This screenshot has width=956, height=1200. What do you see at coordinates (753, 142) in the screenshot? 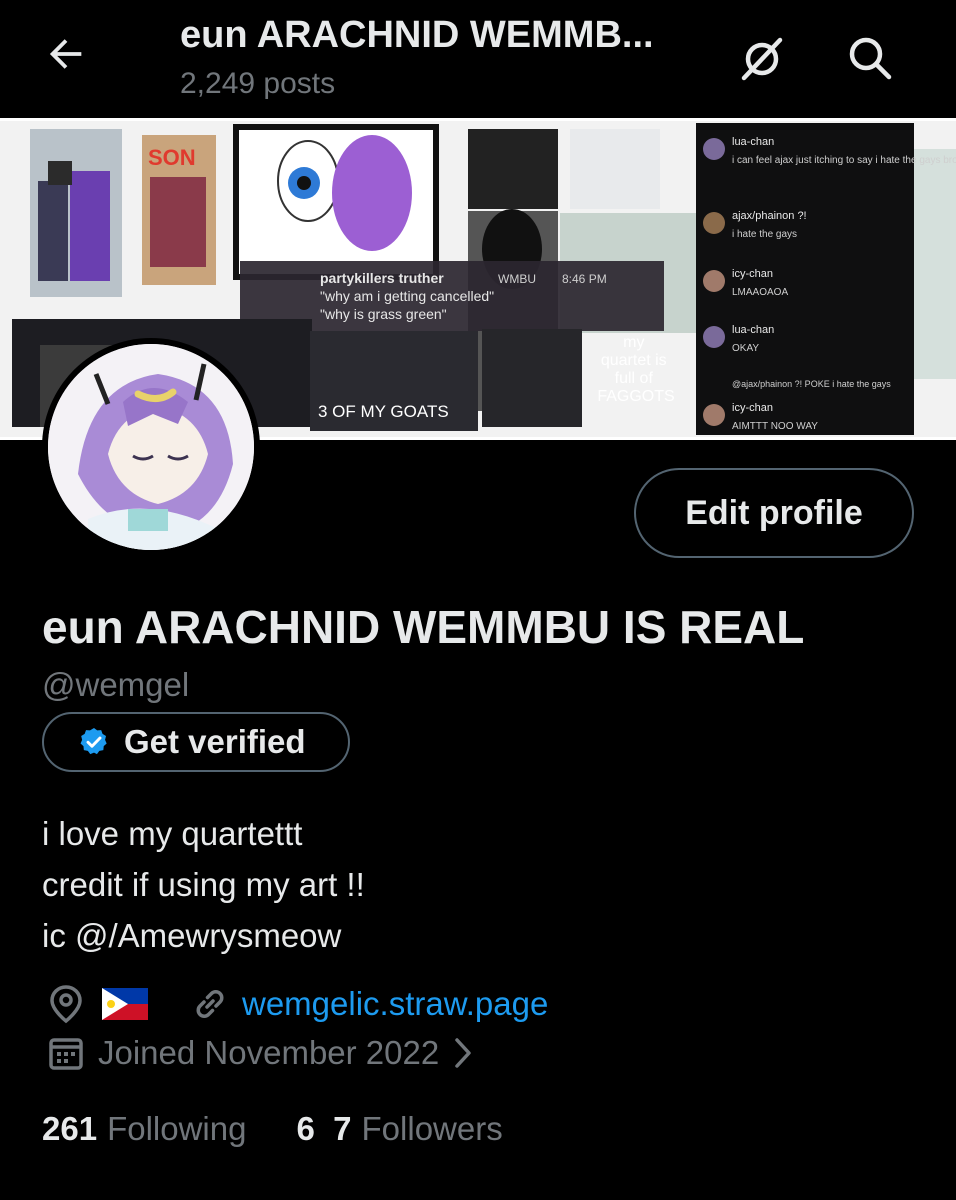
I see `chat-1-name: lua-chan` at bounding box center [753, 142].